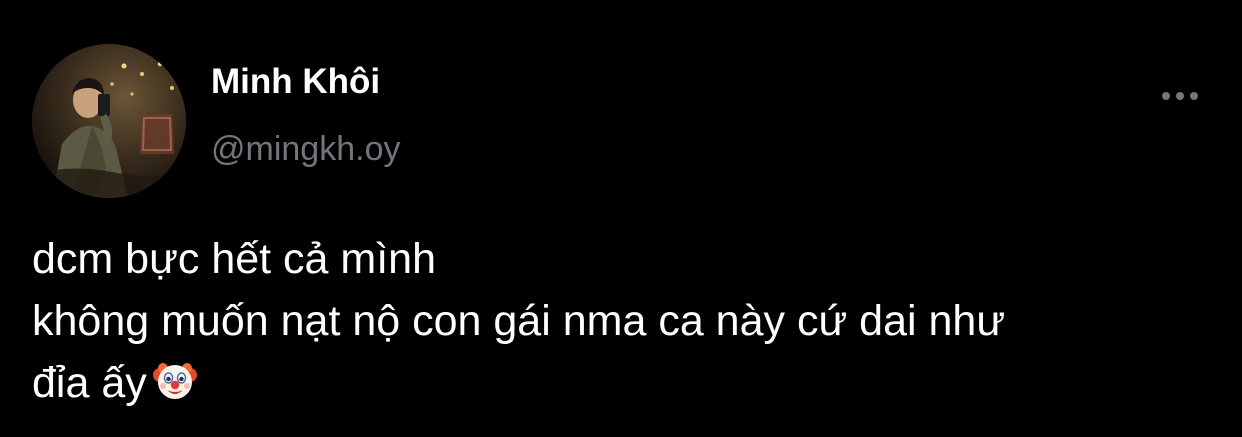  I want to click on more-options-button, so click(1180, 96).